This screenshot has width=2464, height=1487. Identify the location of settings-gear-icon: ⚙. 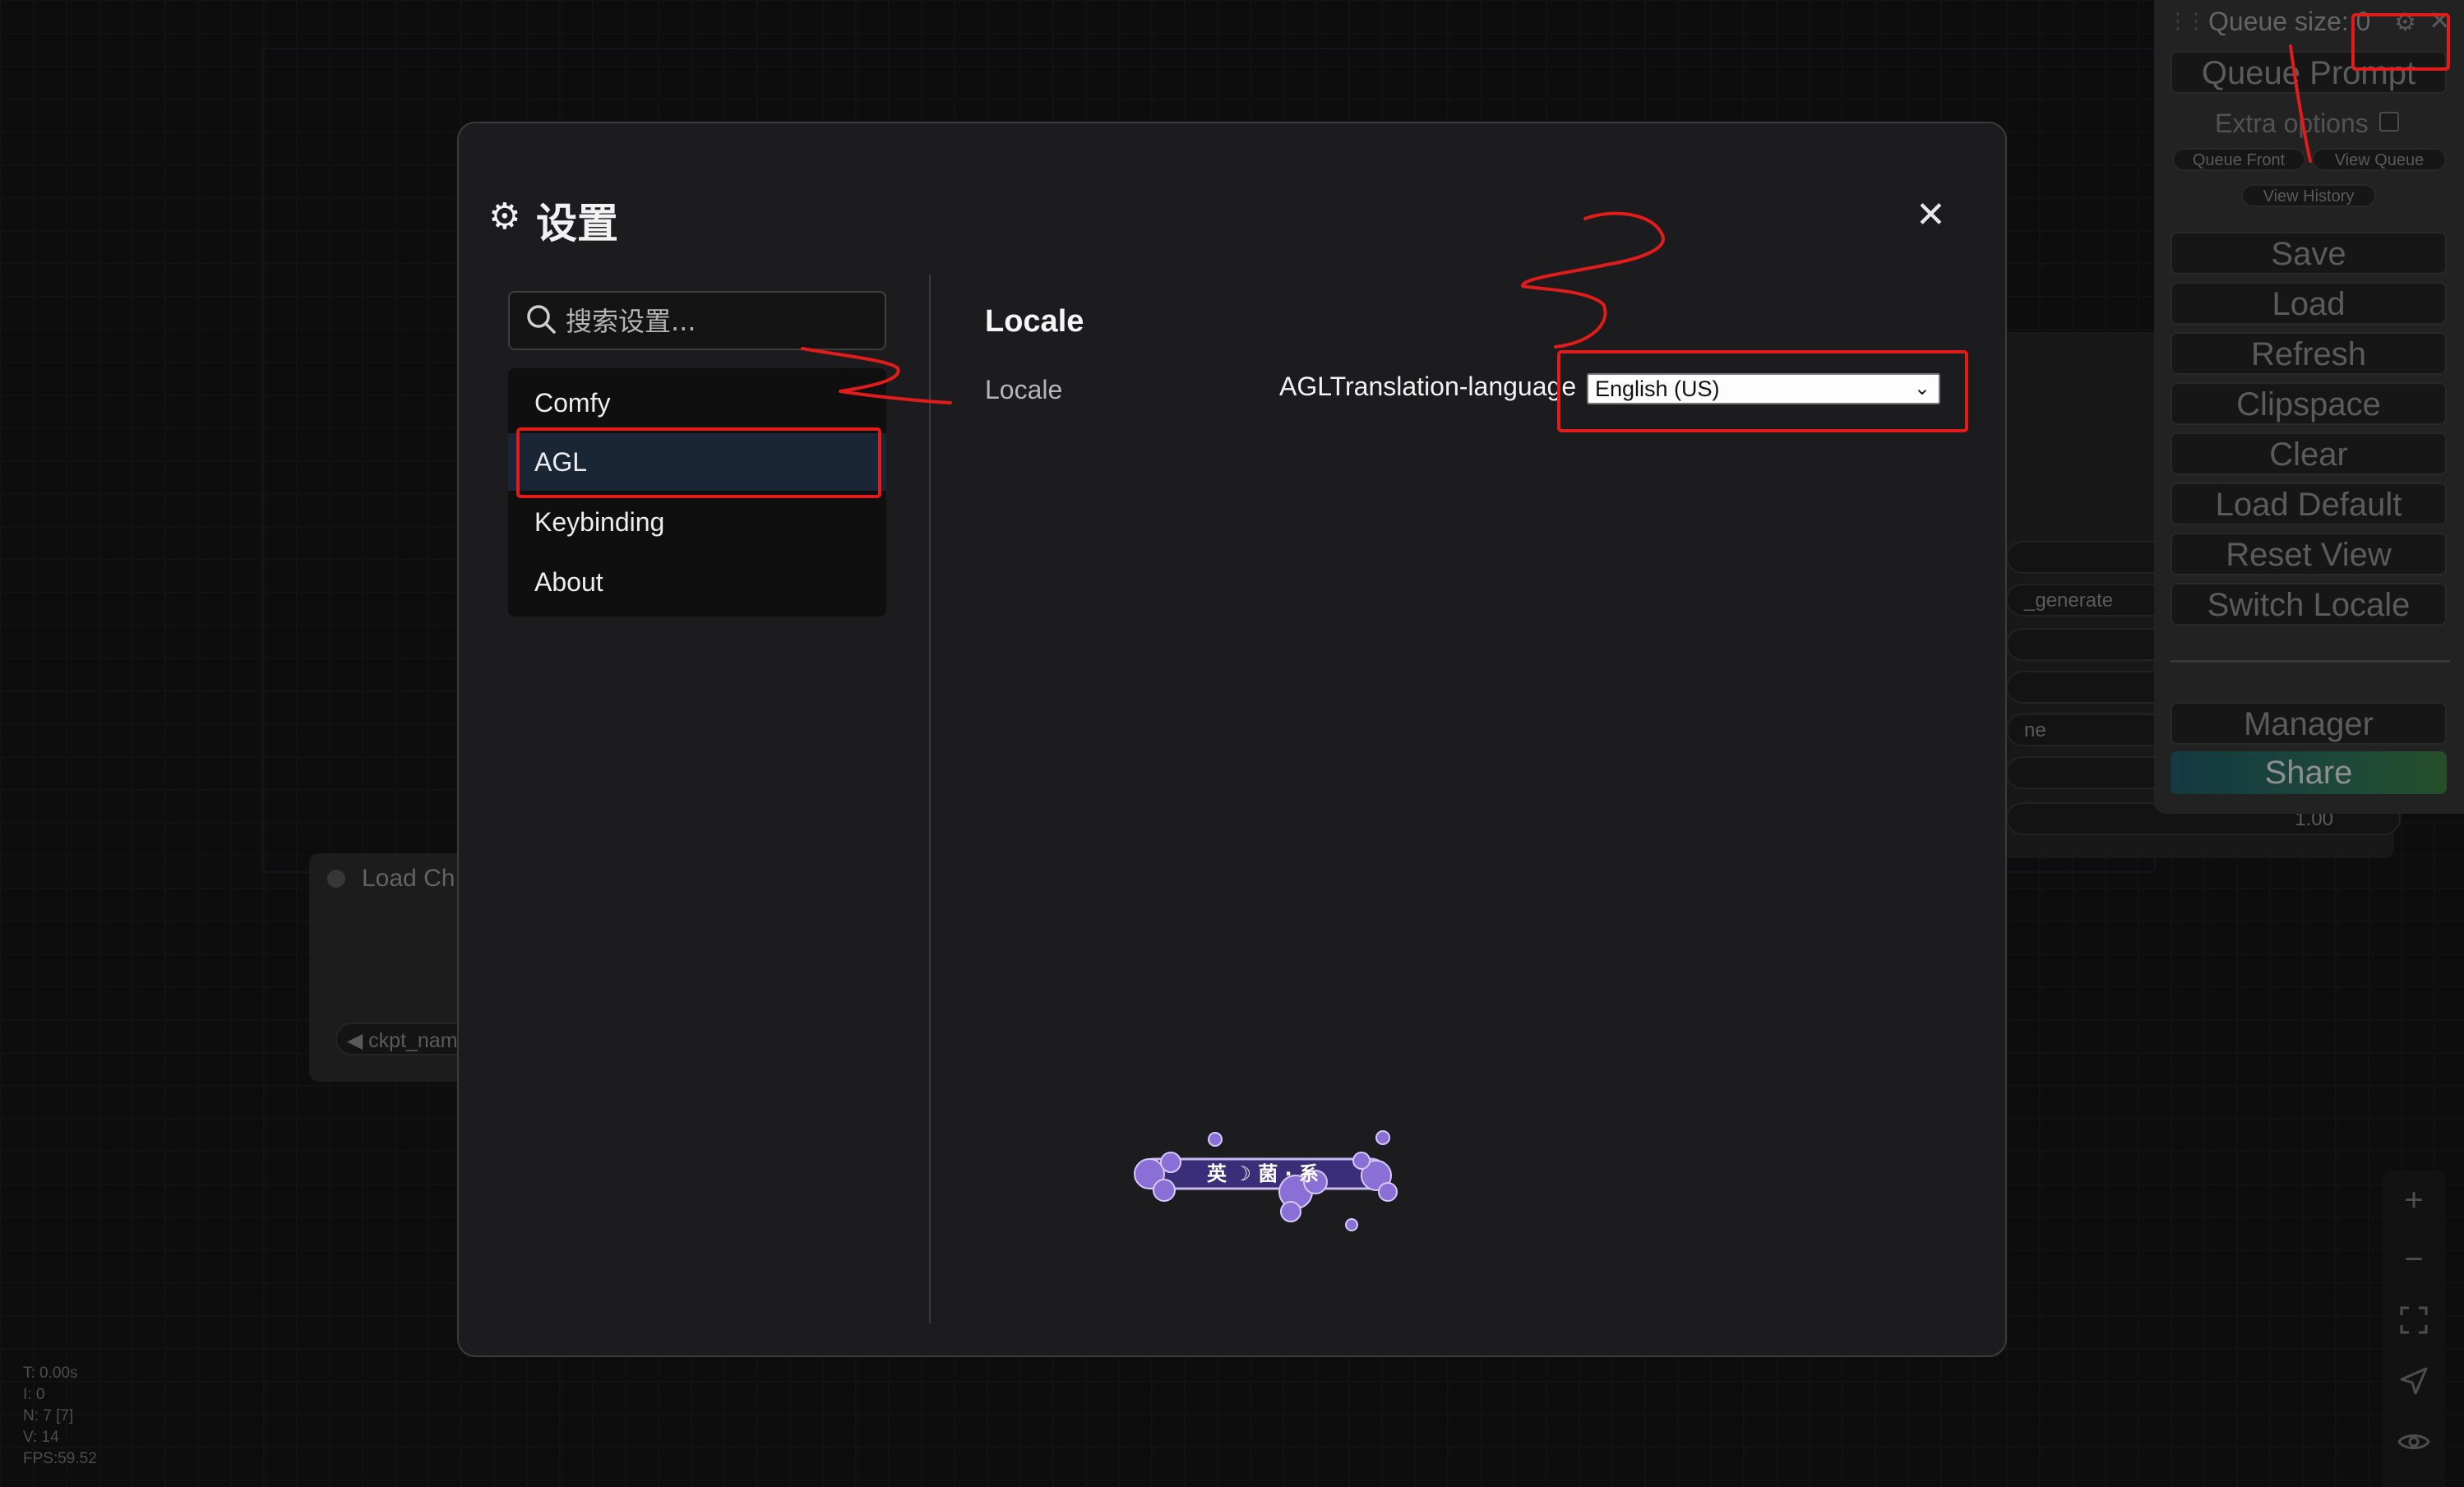
(505, 217).